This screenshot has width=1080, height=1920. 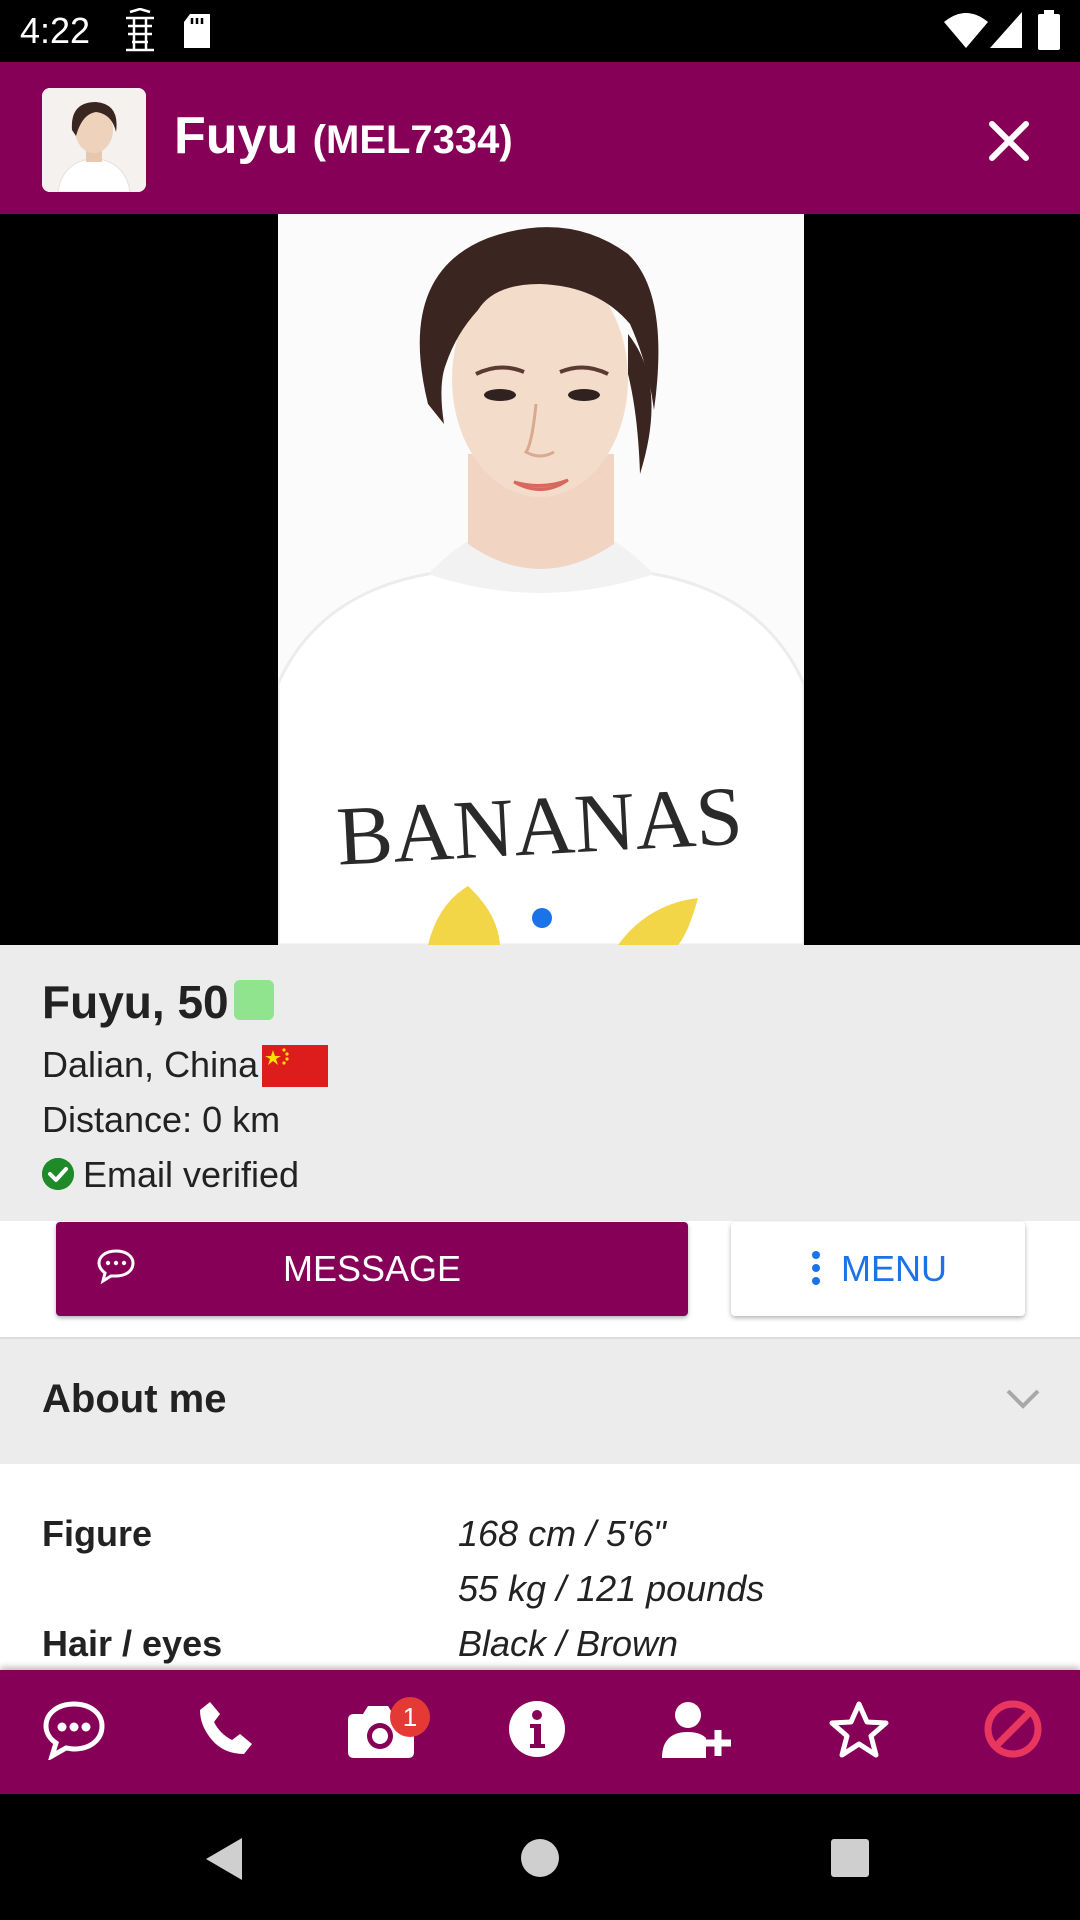 I want to click on menu-button: MENU, so click(x=878, y=1269).